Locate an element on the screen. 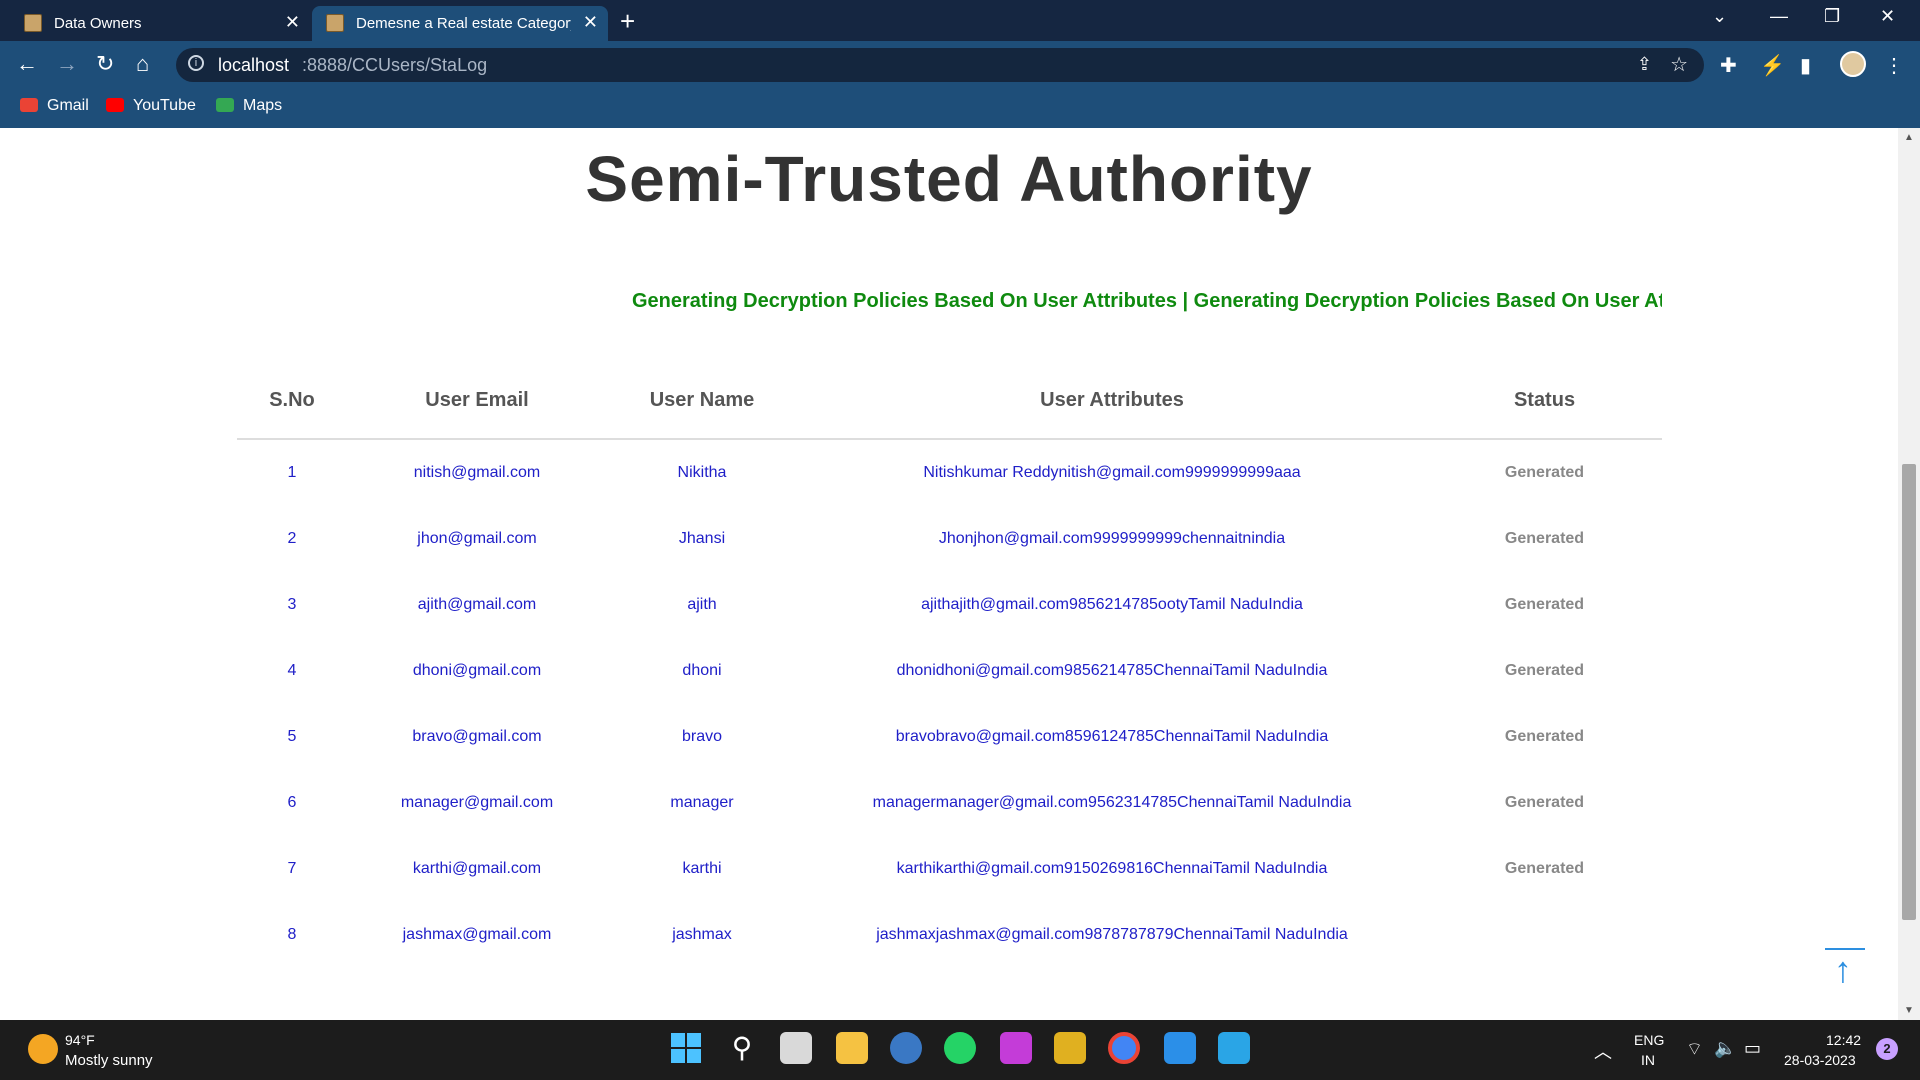 This screenshot has height=1080, width=1920. cell-name: Jhansi is located at coordinates (702, 538).